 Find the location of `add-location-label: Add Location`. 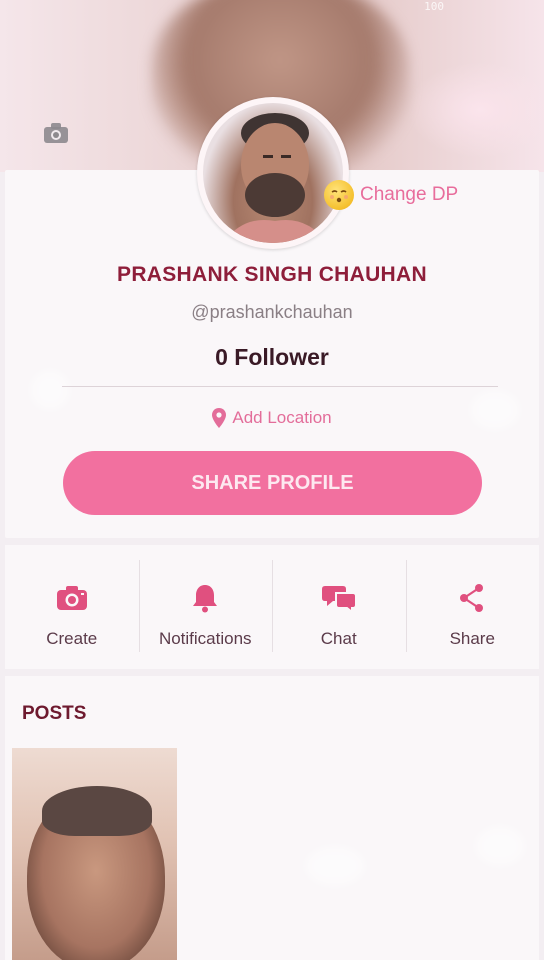

add-location-label: Add Location is located at coordinates (282, 417).